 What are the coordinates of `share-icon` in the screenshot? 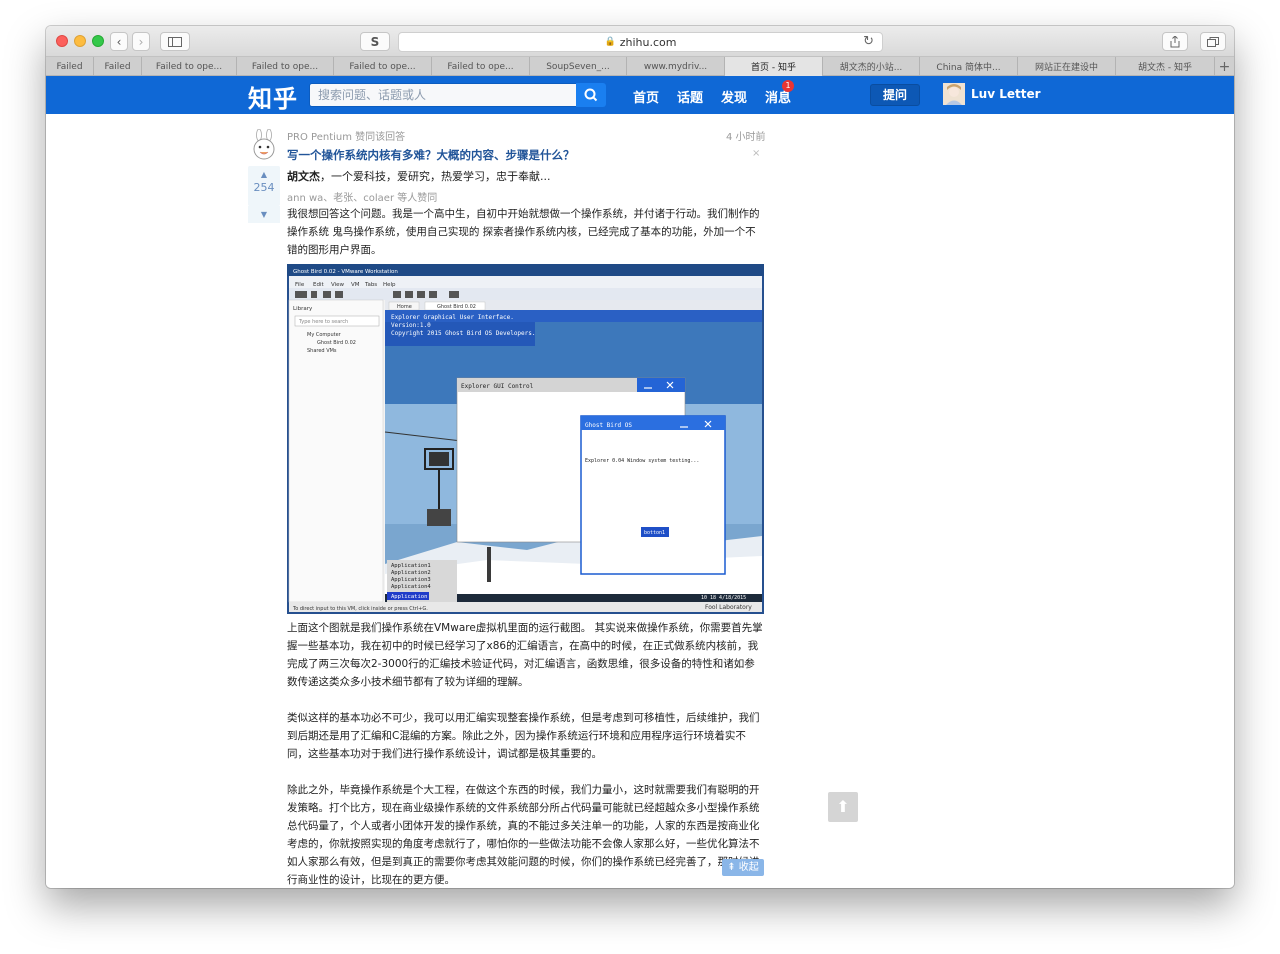 It's located at (1175, 41).